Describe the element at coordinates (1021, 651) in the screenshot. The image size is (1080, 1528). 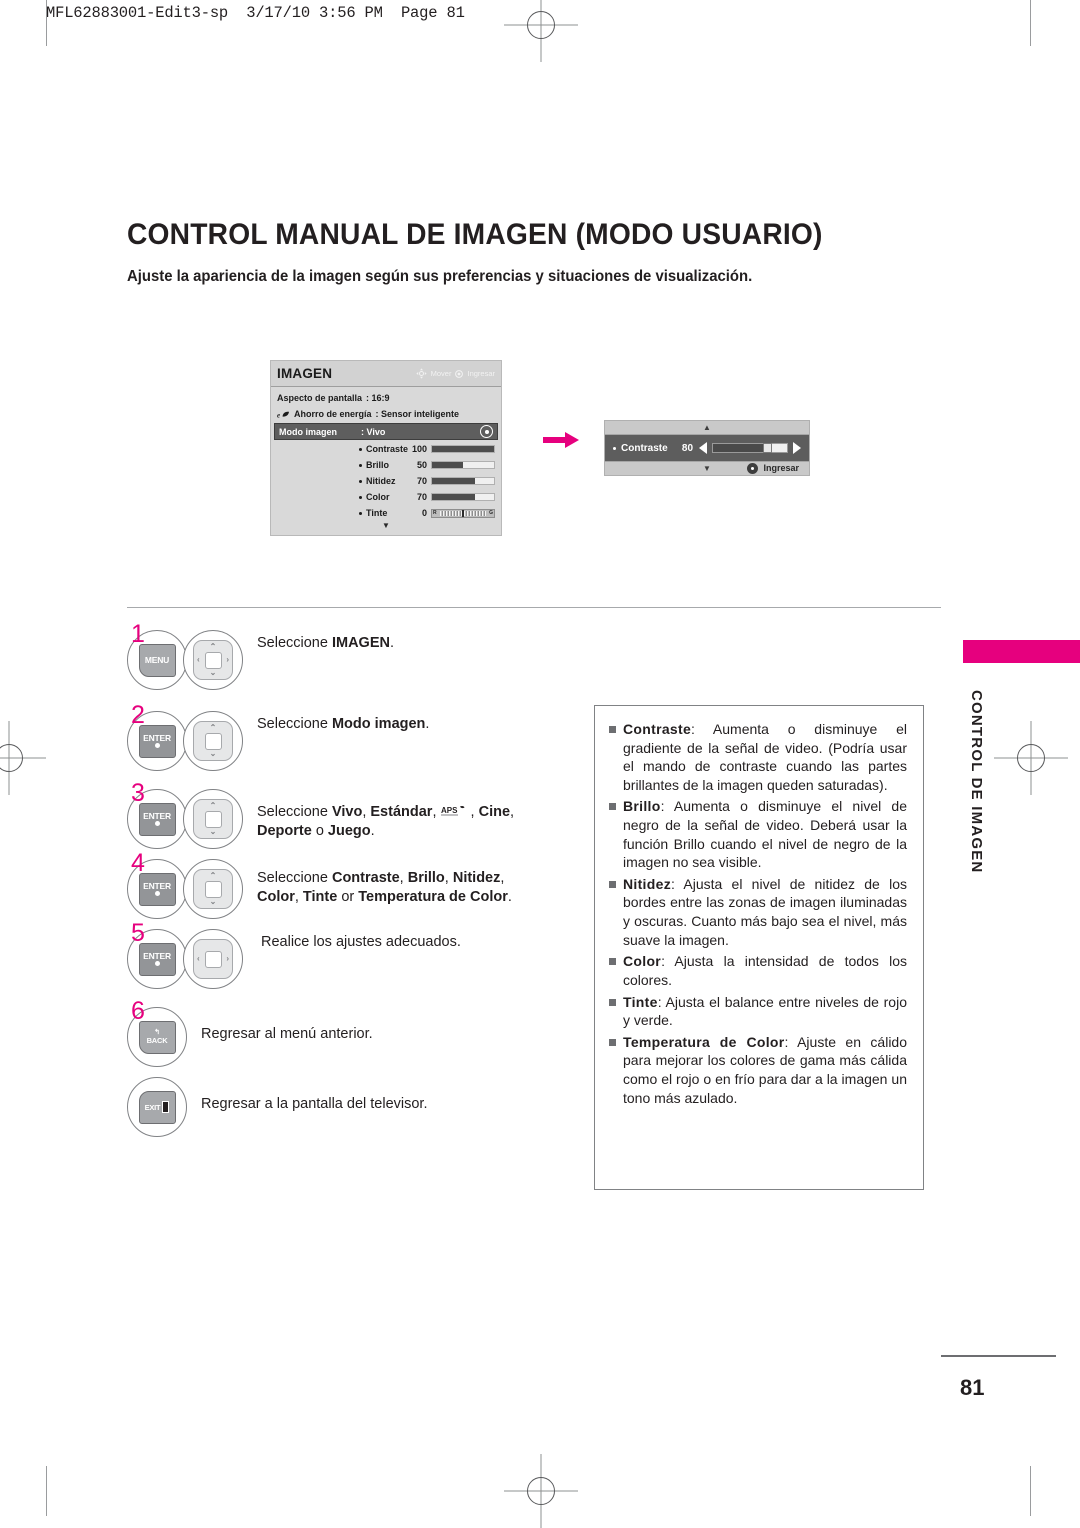
I see `side-tab-accent-bar` at that location.